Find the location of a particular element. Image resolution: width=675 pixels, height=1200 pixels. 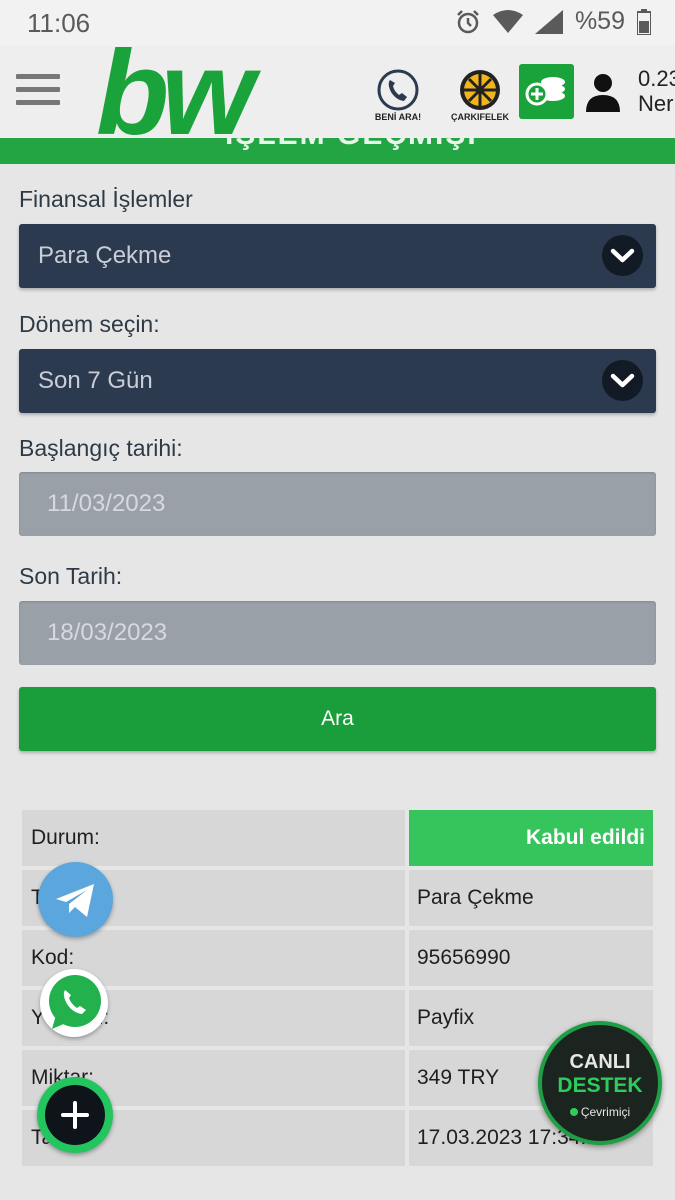

call-me-label: BENİ ARA! is located at coordinates (398, 117).